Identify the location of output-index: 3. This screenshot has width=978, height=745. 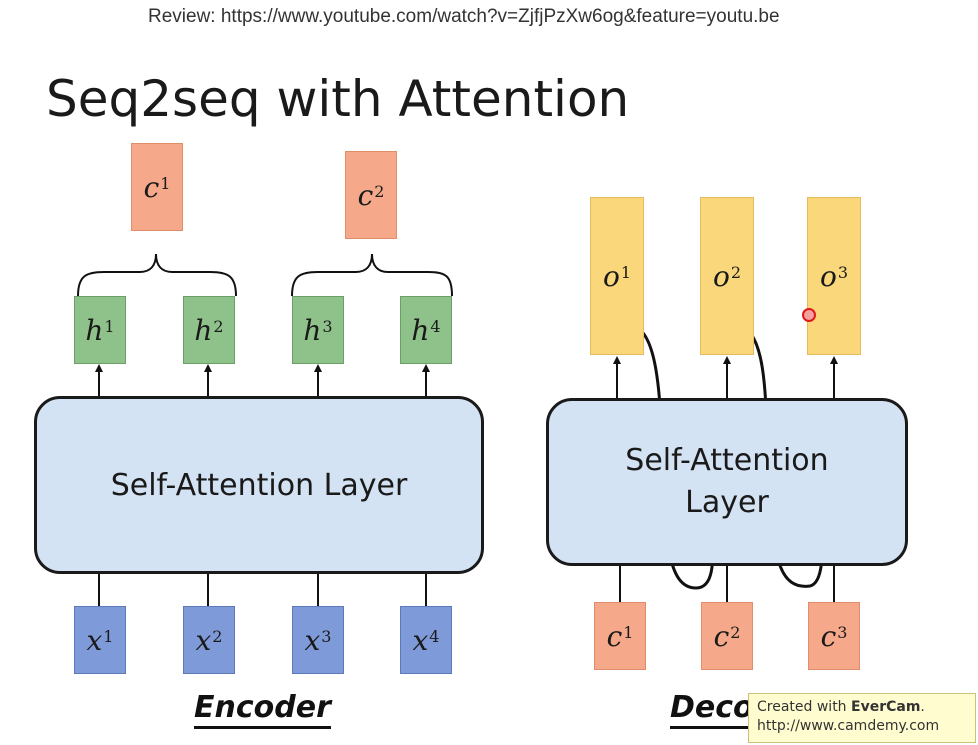
(843, 272).